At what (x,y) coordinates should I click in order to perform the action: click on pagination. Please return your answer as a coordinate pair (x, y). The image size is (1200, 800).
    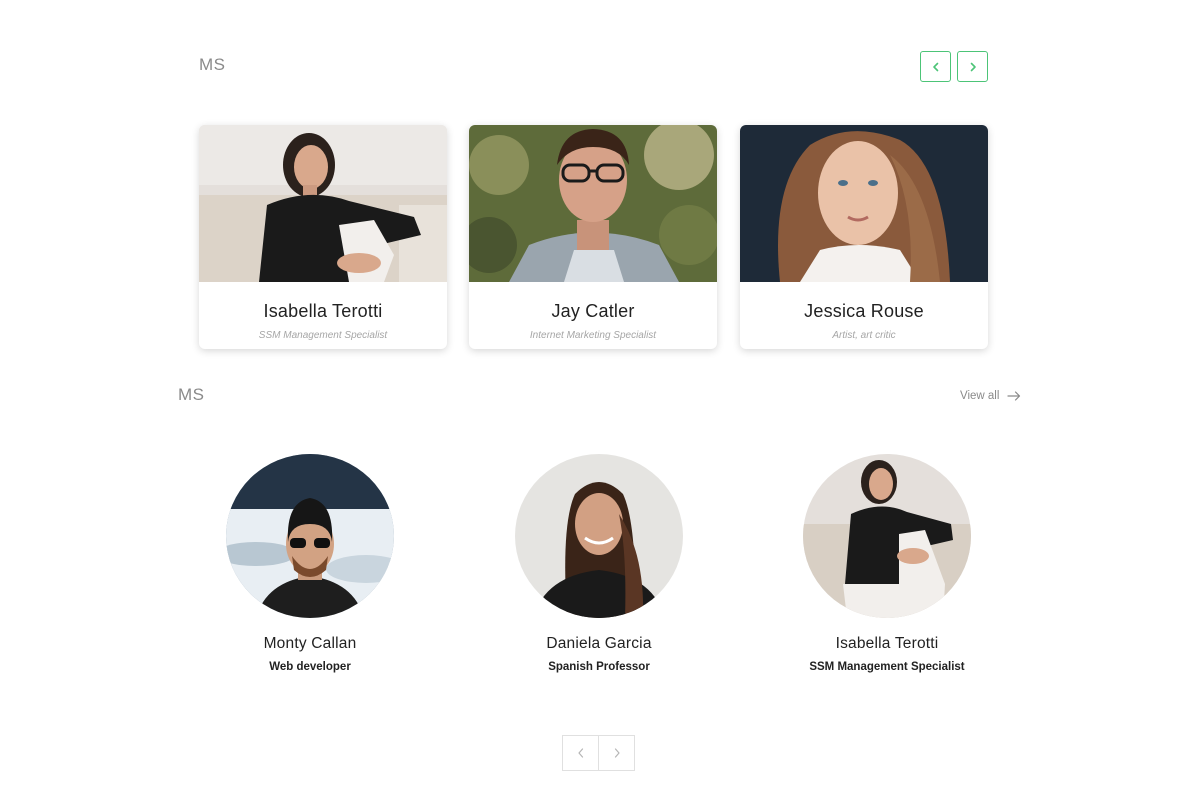
    Looking at the image, I should click on (598, 753).